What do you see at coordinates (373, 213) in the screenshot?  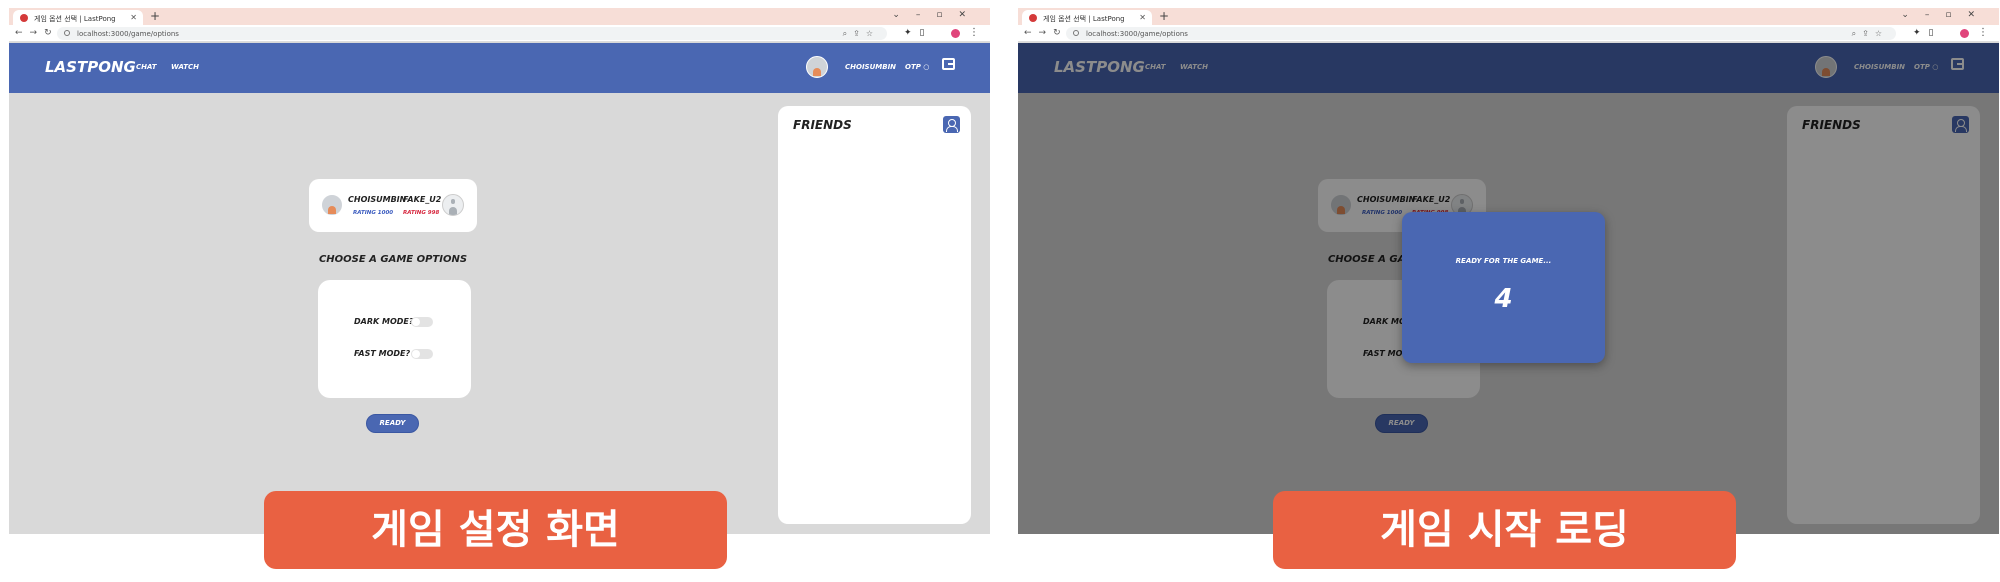 I see `player1-rating: RATING 1000` at bounding box center [373, 213].